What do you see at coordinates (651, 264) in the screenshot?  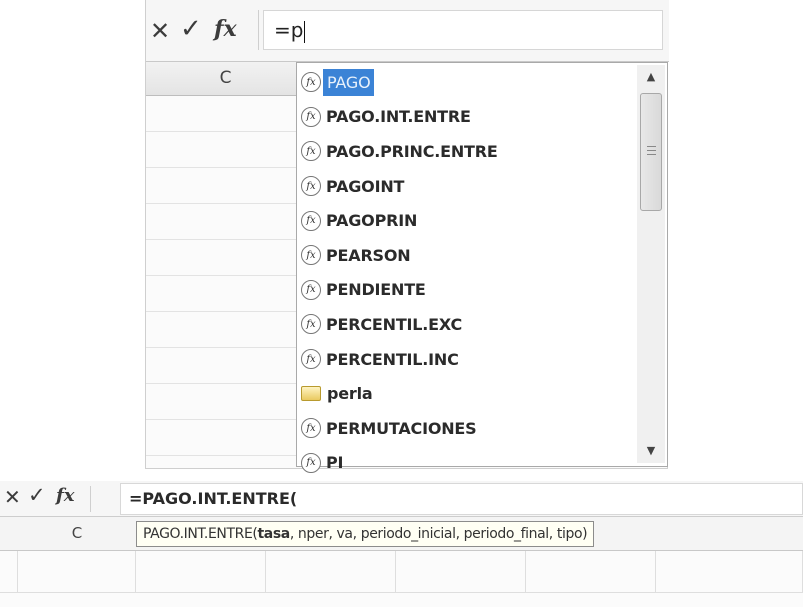 I see `dropdown-scrollbar: ▲ ▼` at bounding box center [651, 264].